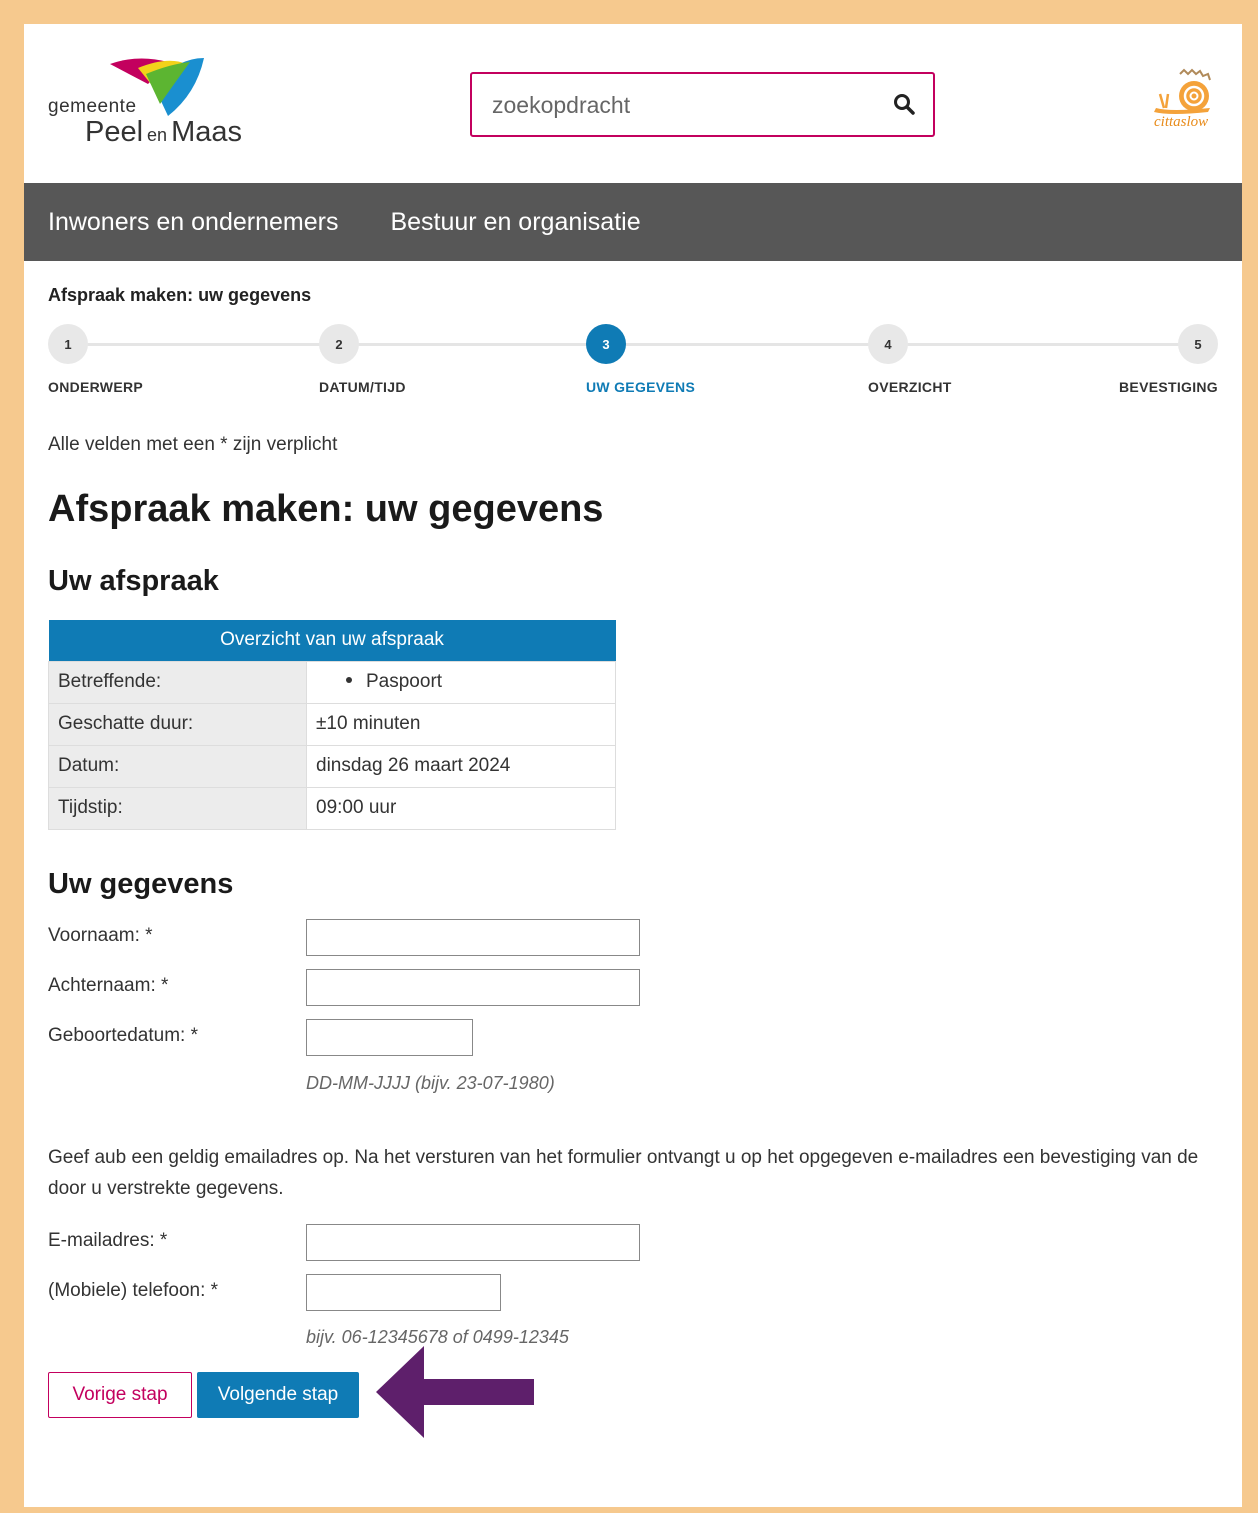 The width and height of the screenshot is (1258, 1513). What do you see at coordinates (1168, 387) in the screenshot?
I see `step-5-label: BEVESTIGING` at bounding box center [1168, 387].